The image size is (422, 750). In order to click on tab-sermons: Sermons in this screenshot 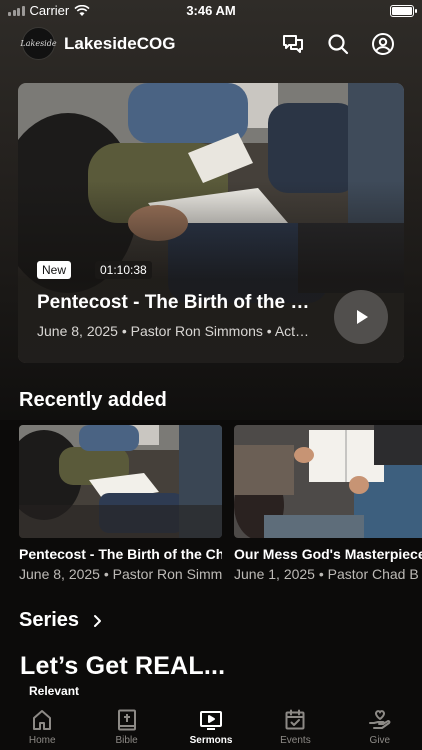, I will do `click(211, 725)`.